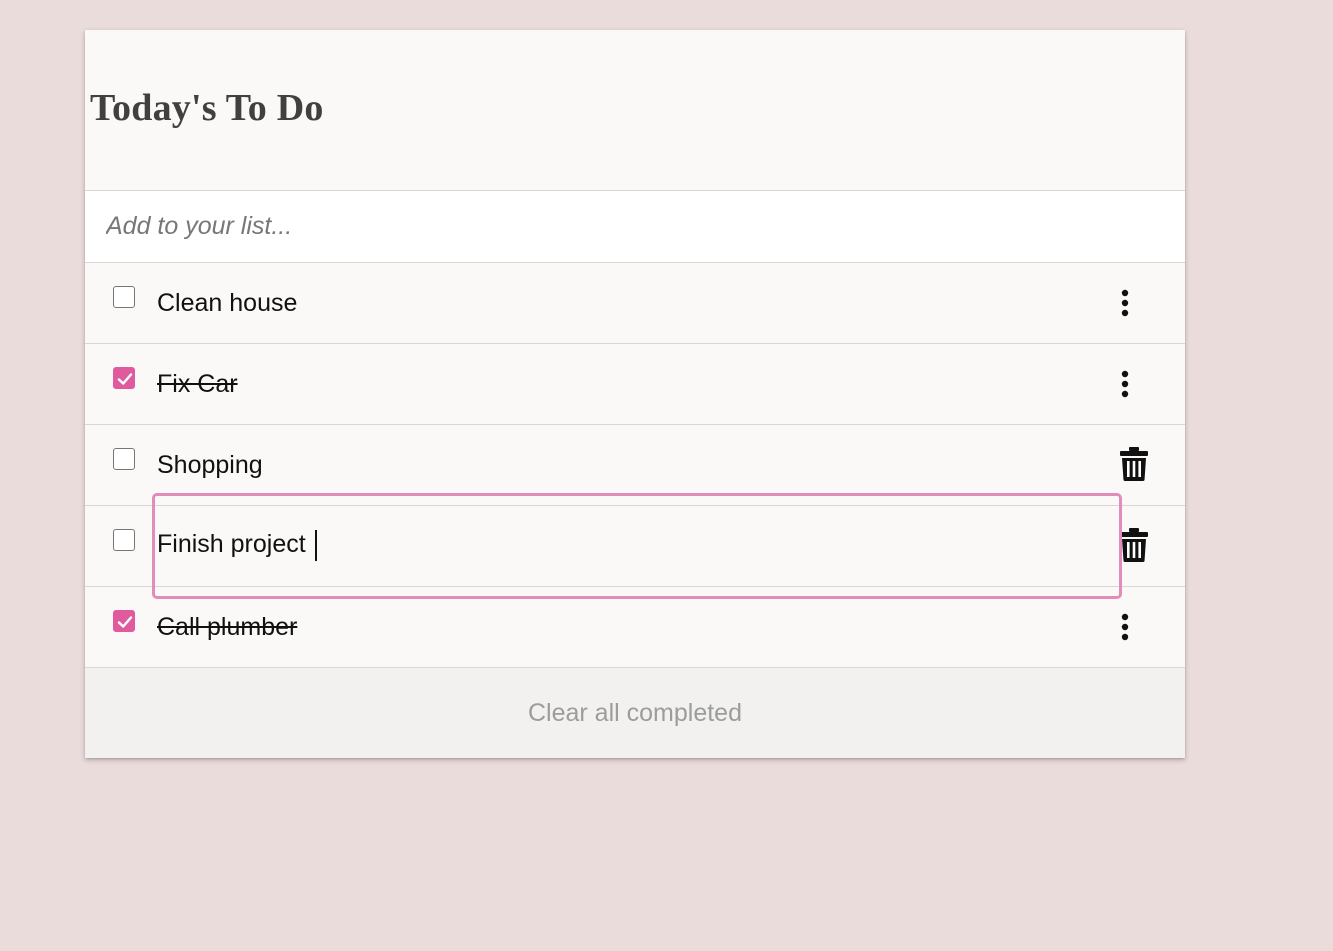 Image resolution: width=1333 pixels, height=951 pixels. What do you see at coordinates (635, 110) in the screenshot?
I see `card-header: Today's To Do` at bounding box center [635, 110].